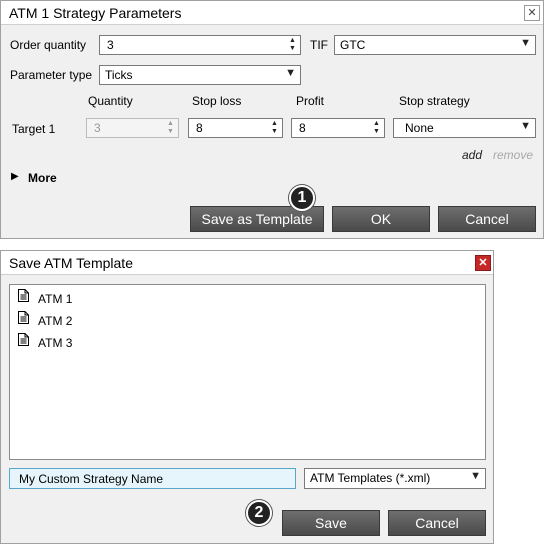  Describe the element at coordinates (200, 45) in the screenshot. I see `order-quantity-stepper: 3 ▲ ▼` at that location.